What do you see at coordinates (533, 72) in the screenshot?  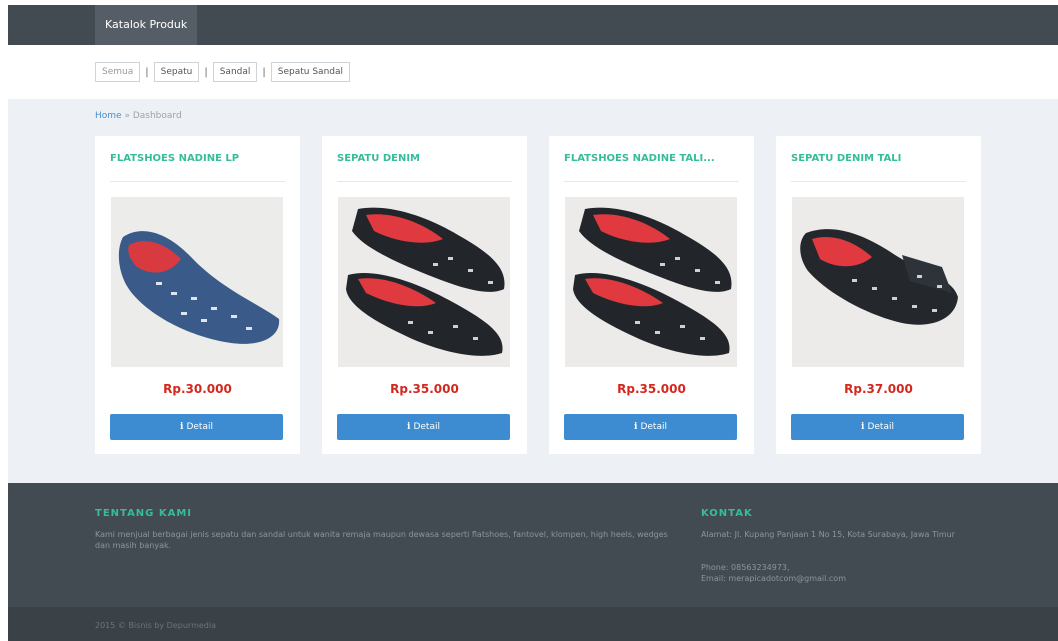 I see `filter-bar: Semua | Sepatu | Sandal | Sepatu Sandal` at bounding box center [533, 72].